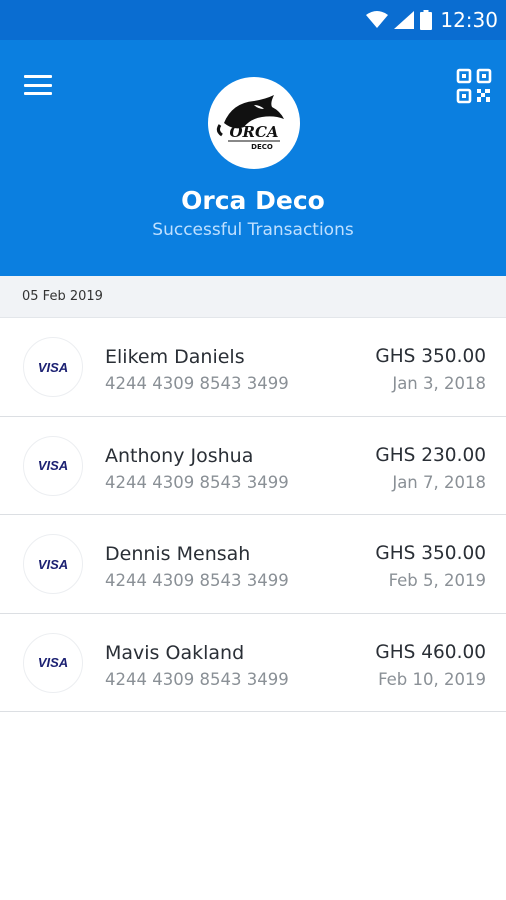 This screenshot has width=506, height=900. Describe the element at coordinates (404, 20) in the screenshot. I see `signal-icon` at that location.